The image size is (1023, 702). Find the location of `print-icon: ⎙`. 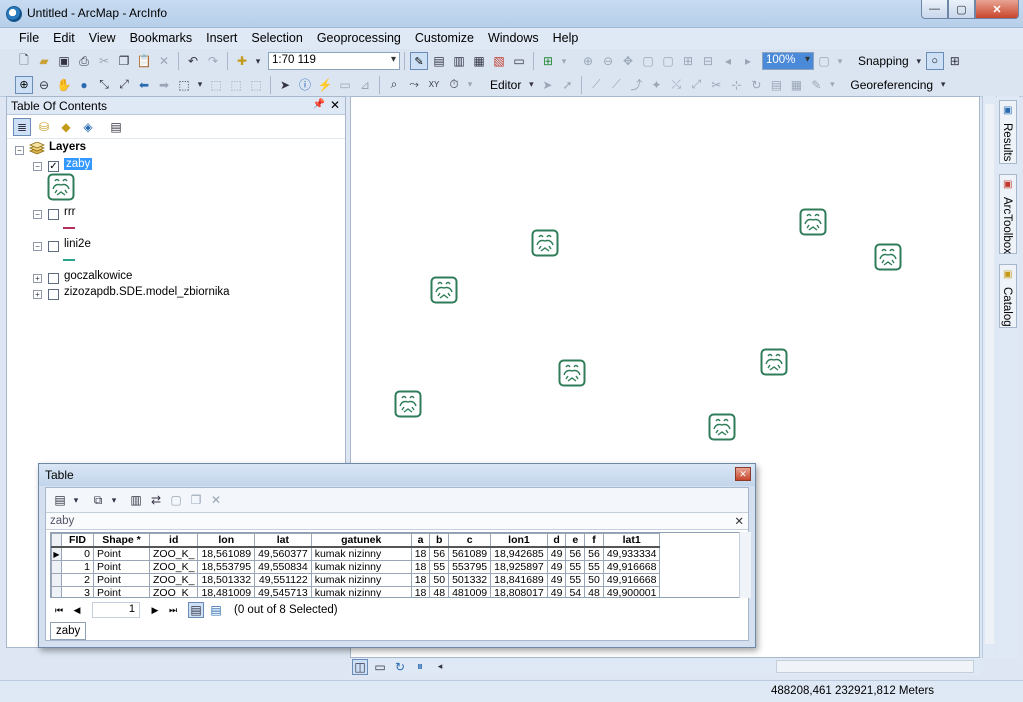

print-icon: ⎙ is located at coordinates (84, 61).